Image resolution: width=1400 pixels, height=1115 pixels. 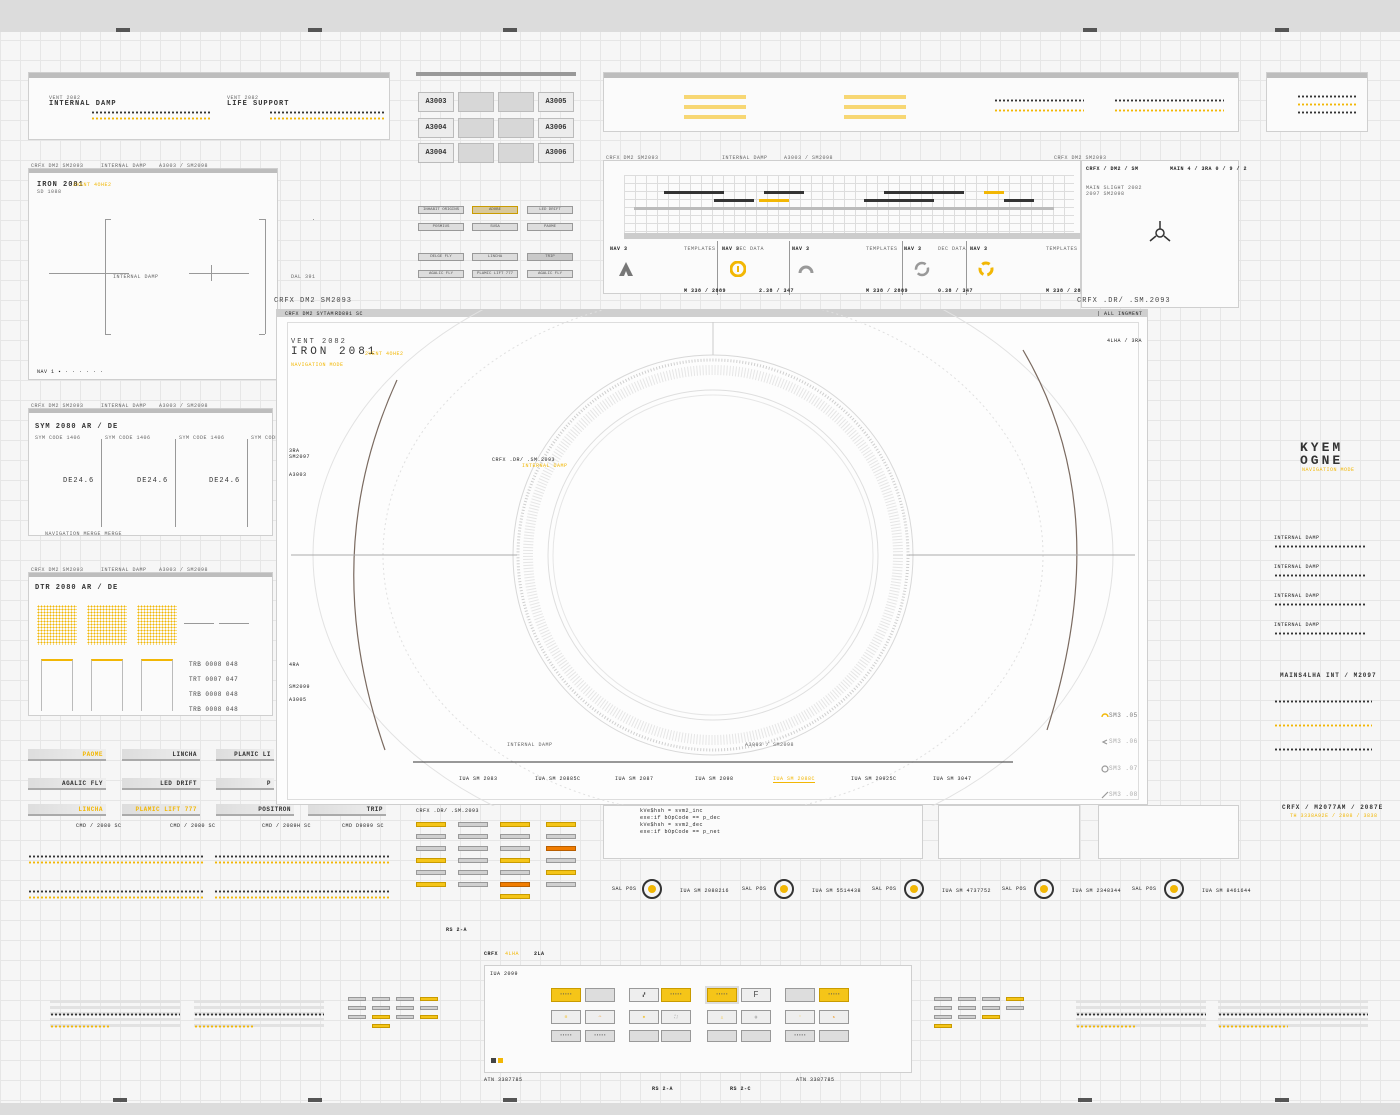 I want to click on tile-button: TRIP, so click(x=550, y=257).